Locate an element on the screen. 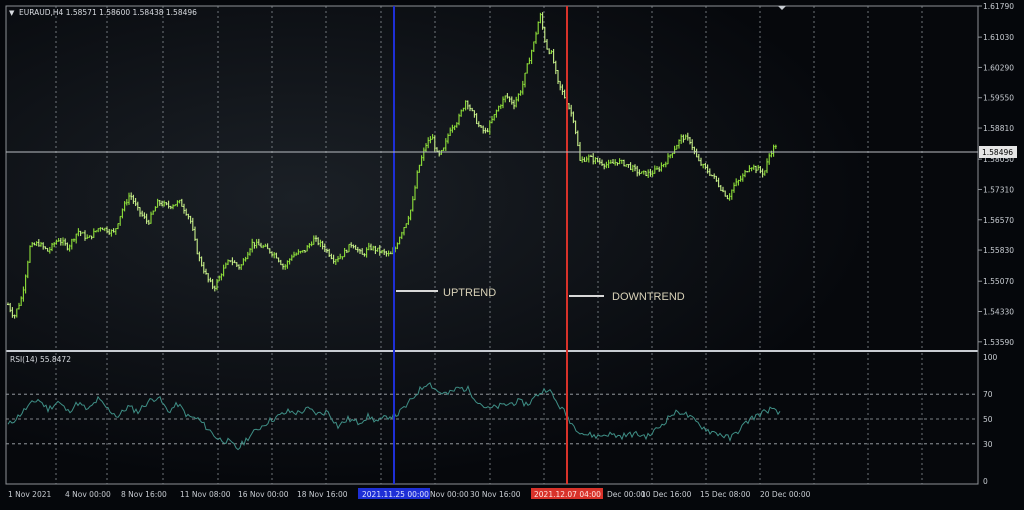 Image resolution: width=1024 pixels, height=510 pixels. rsi-tick-label: 70 is located at coordinates (988, 394).